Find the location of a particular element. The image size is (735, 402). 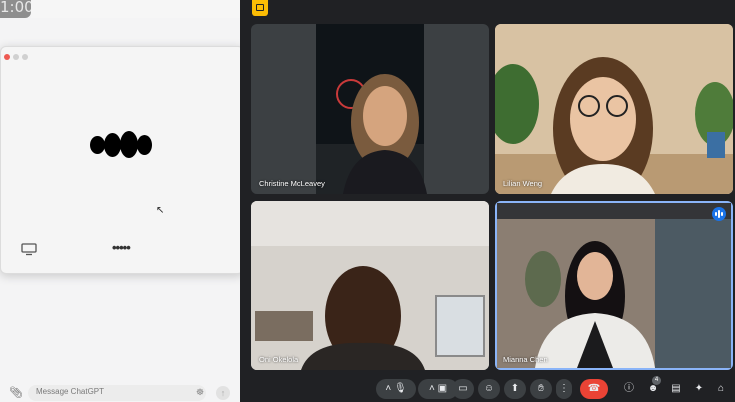

message-composer: 📎︎ Message ChatGPT ☸ ↑ is located at coordinates (120, 393).